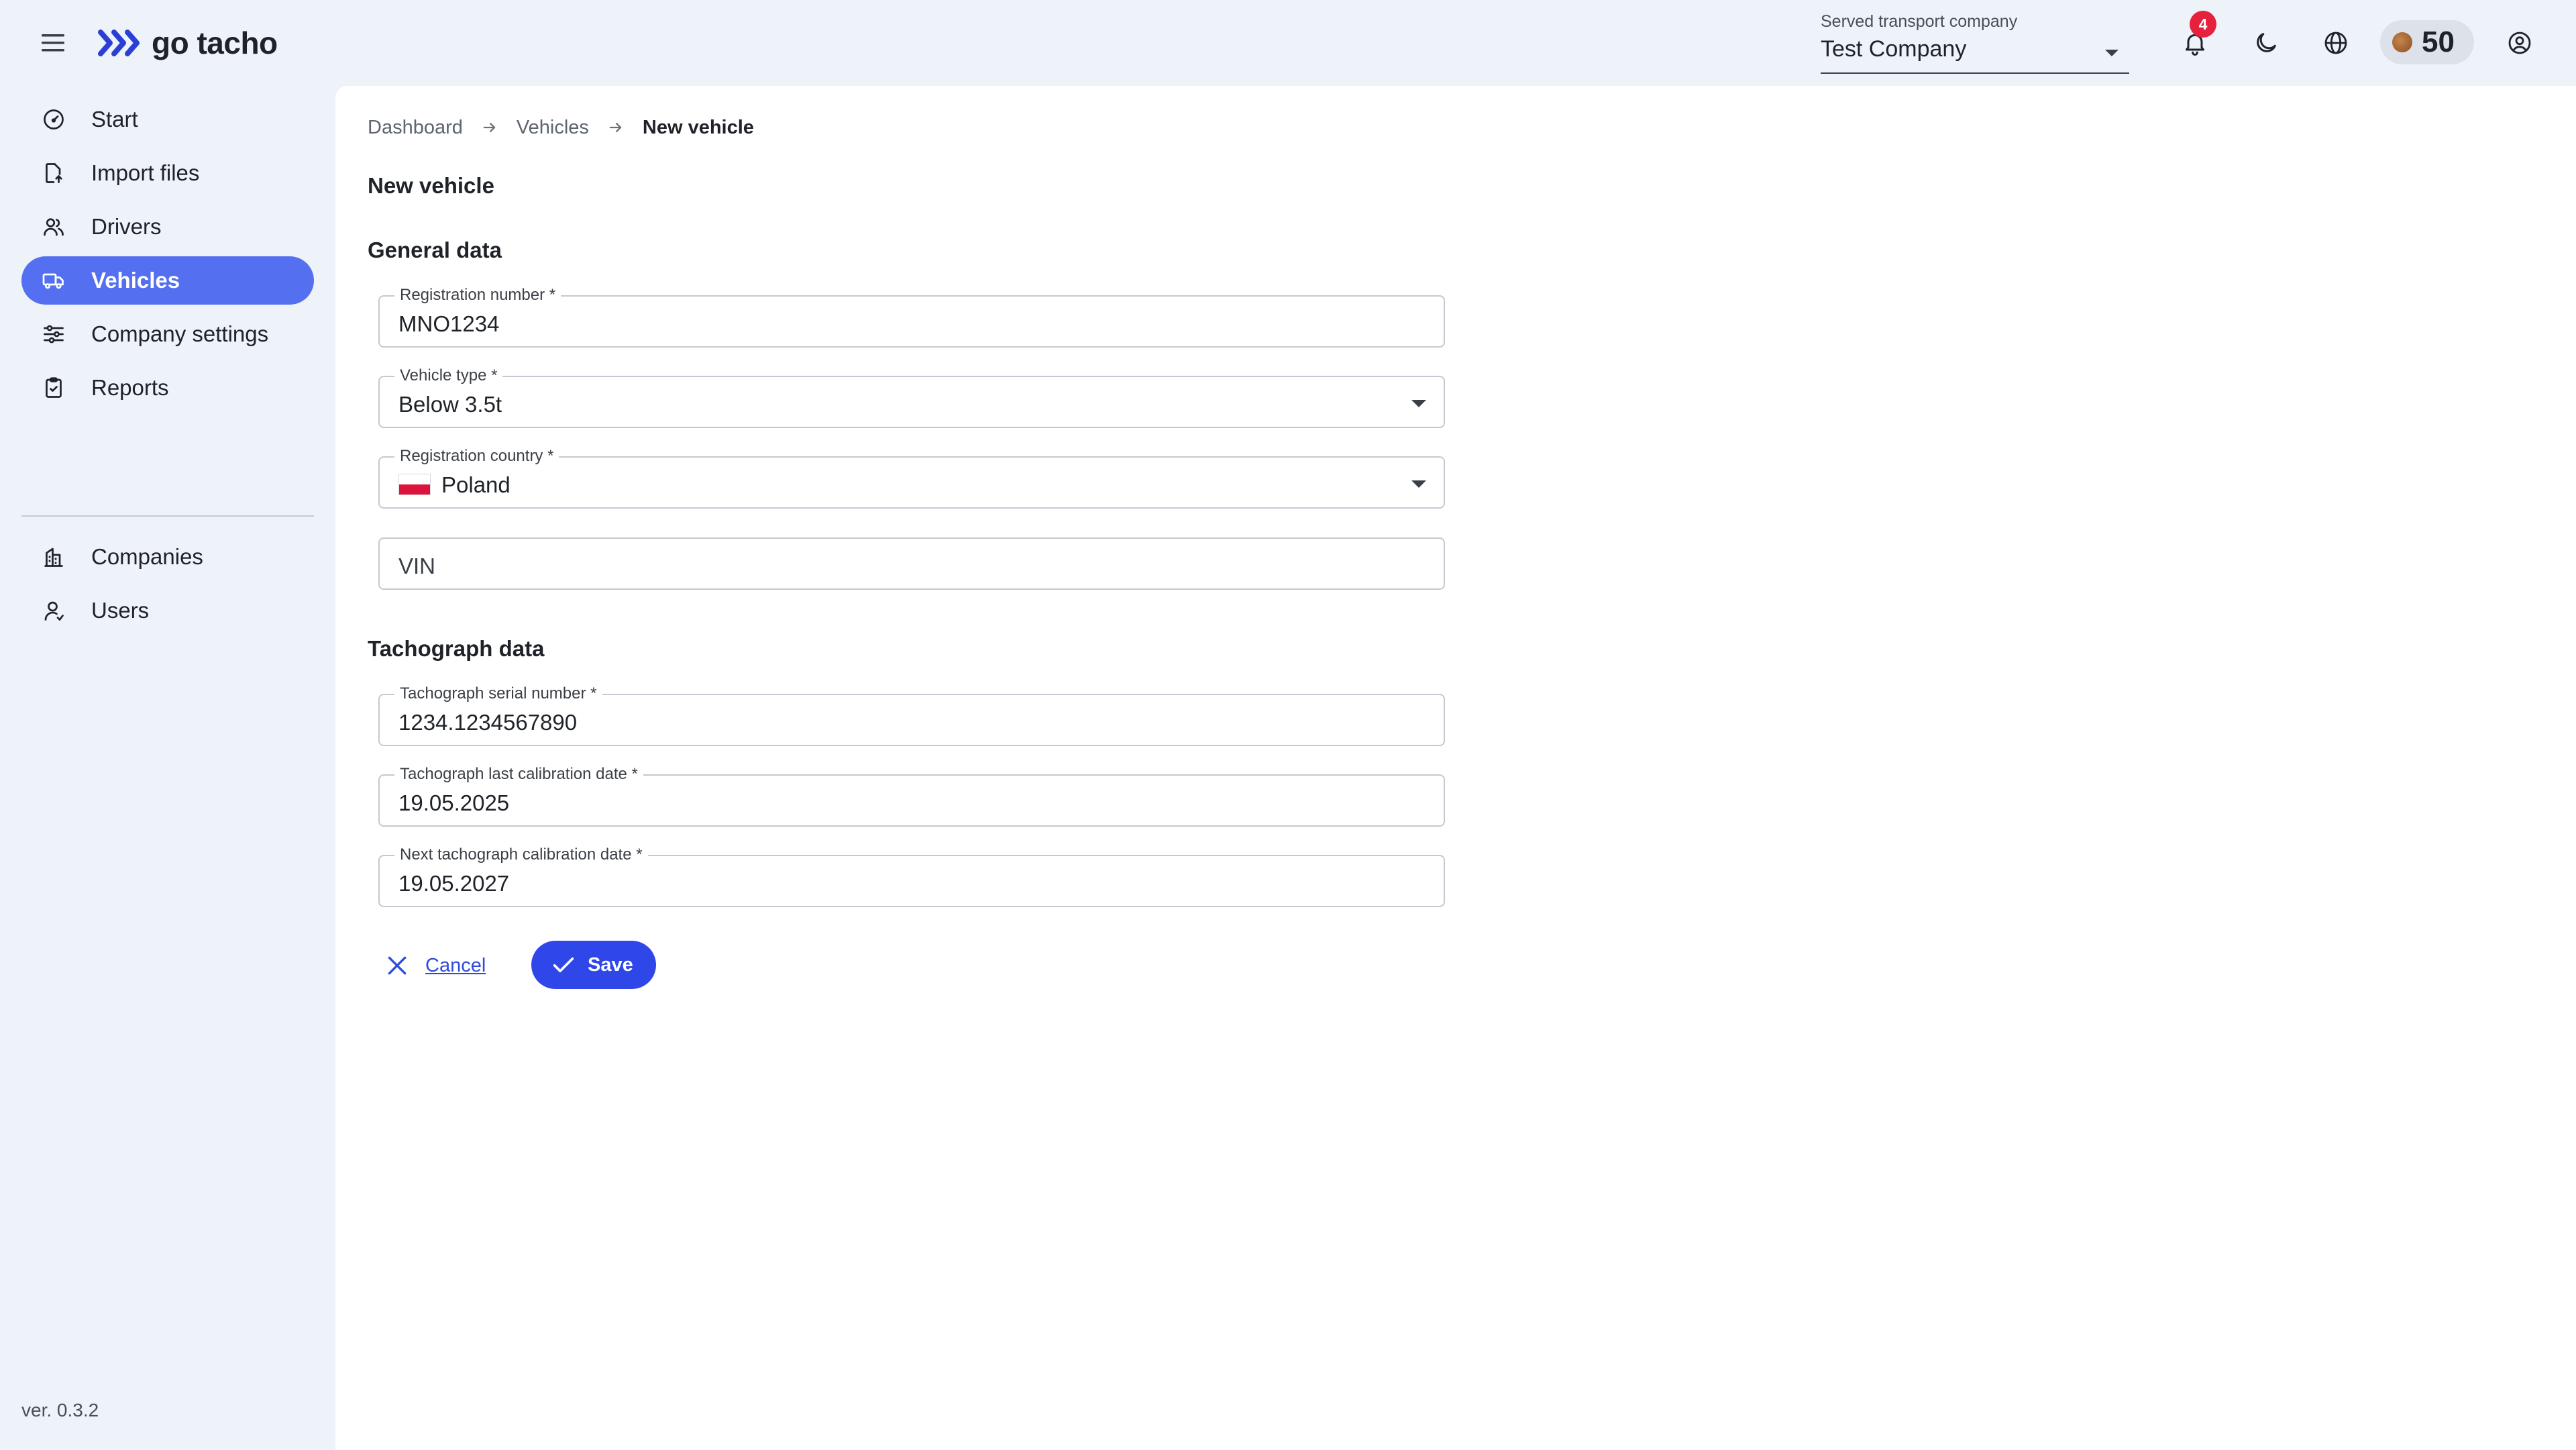 The height and width of the screenshot is (1450, 2576). Describe the element at coordinates (415, 128) in the screenshot. I see `breadcrumb-dashboard: Dashboard` at that location.